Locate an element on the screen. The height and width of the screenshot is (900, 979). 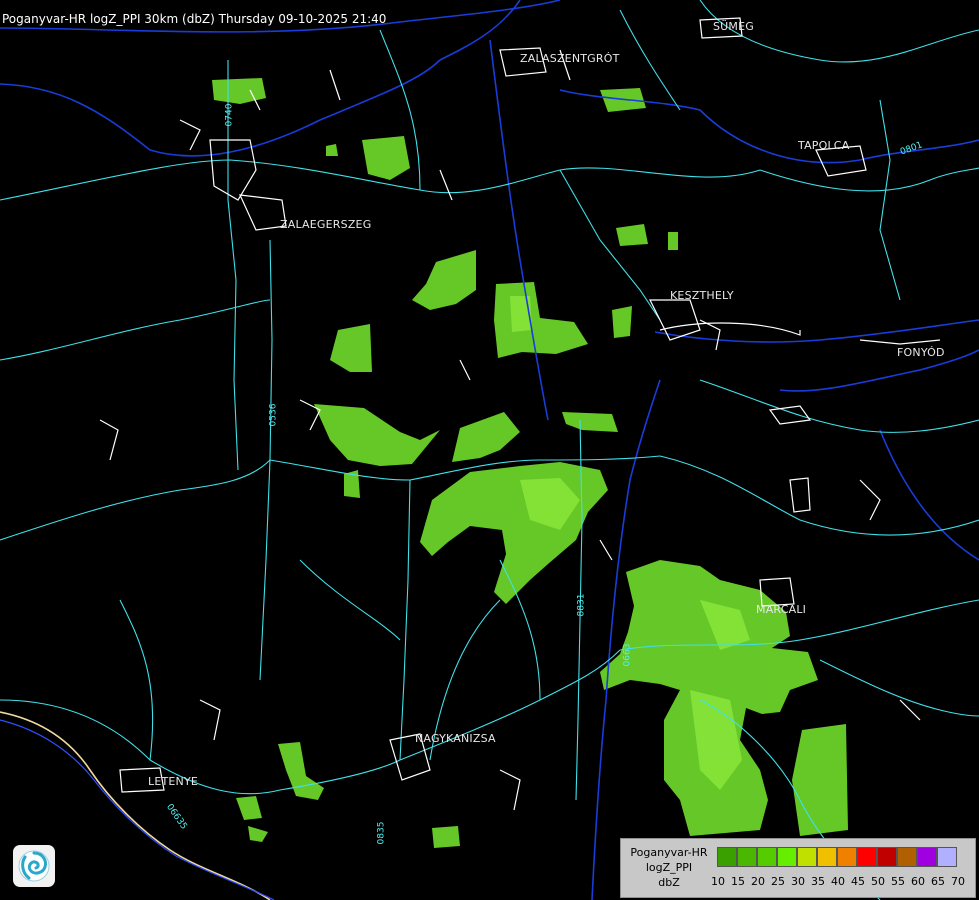
legend-product: logZ_PPI is located at coordinates (669, 867).